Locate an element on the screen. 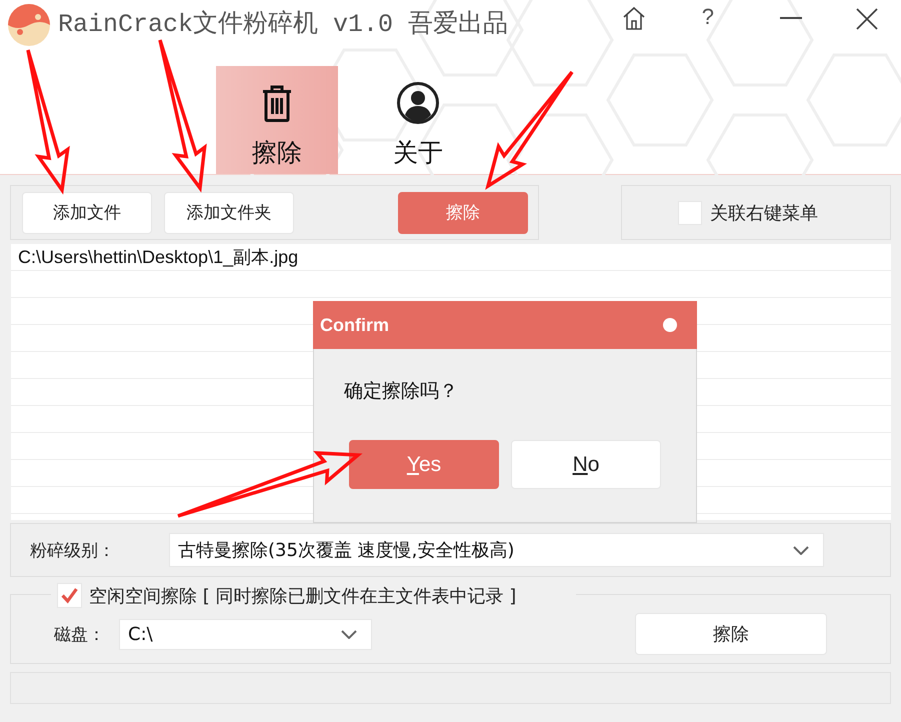 The image size is (901, 722). shred-level-label: 粉碎级别： is located at coordinates (72, 551).